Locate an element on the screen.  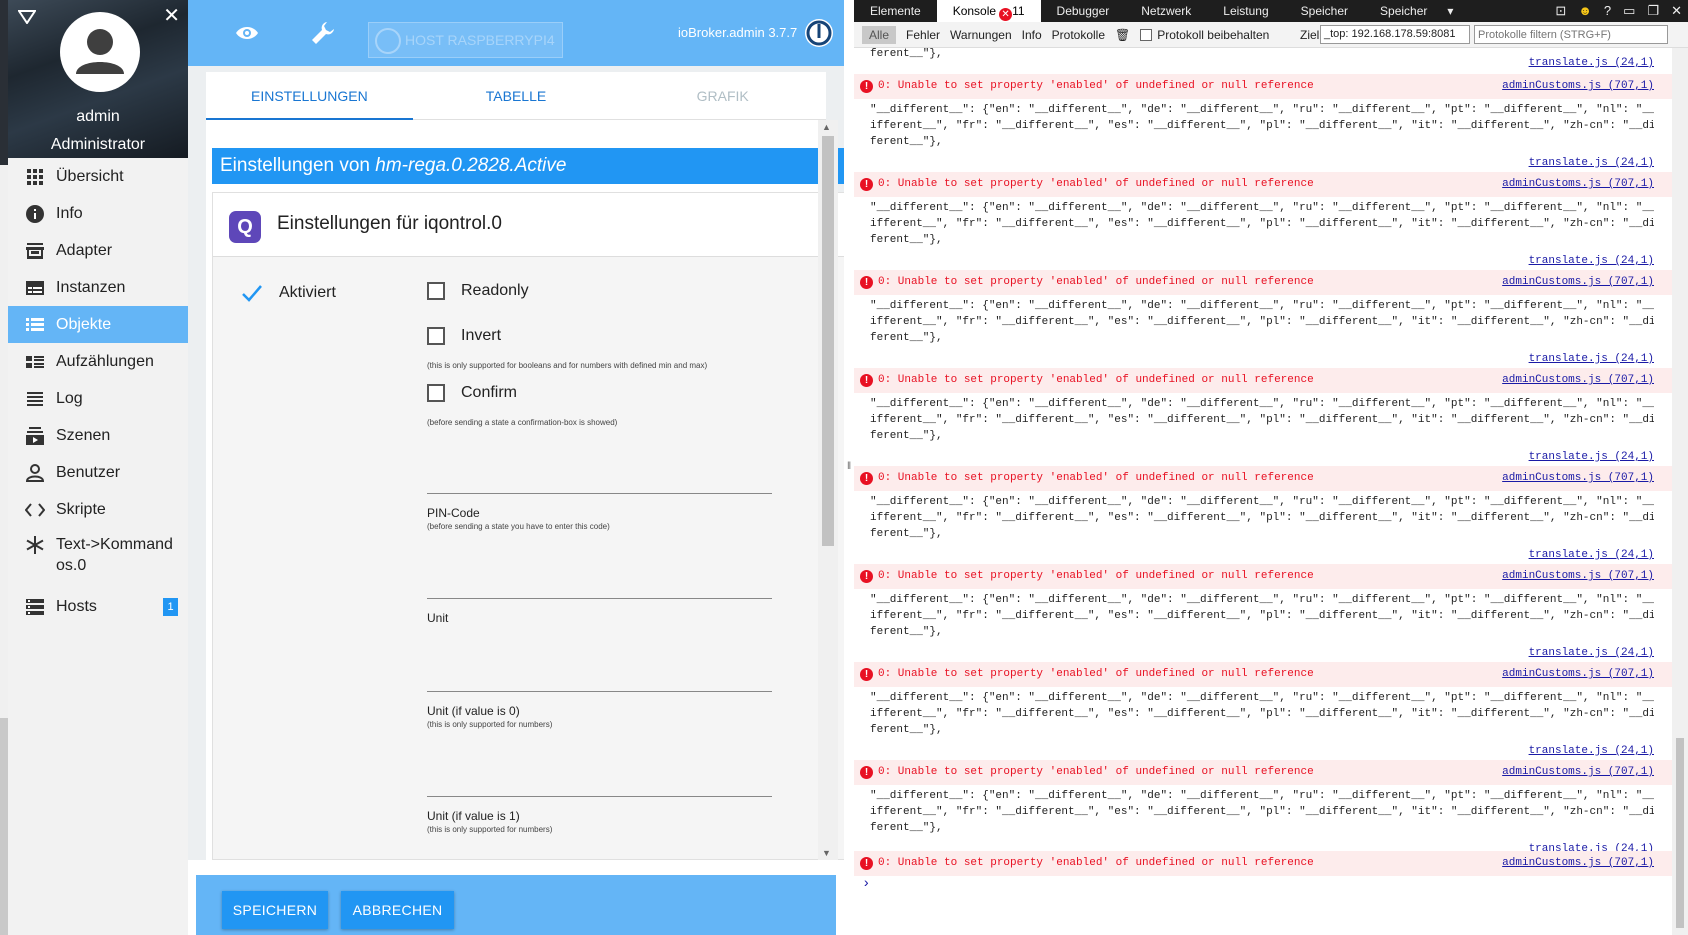
unit-one-label: Unit (if value is 1) is located at coordinates (473, 816).